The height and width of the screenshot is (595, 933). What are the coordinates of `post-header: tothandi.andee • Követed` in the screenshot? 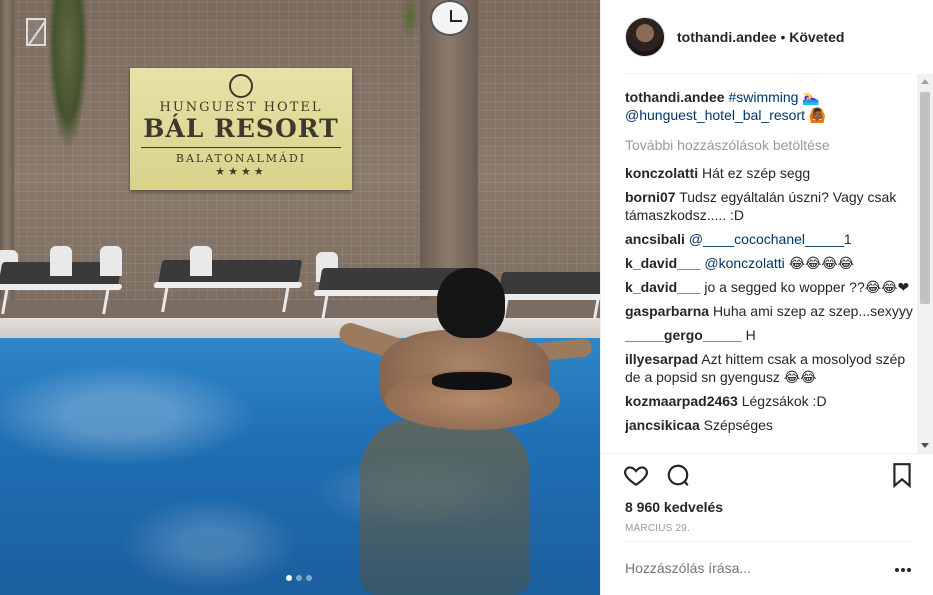 It's located at (767, 37).